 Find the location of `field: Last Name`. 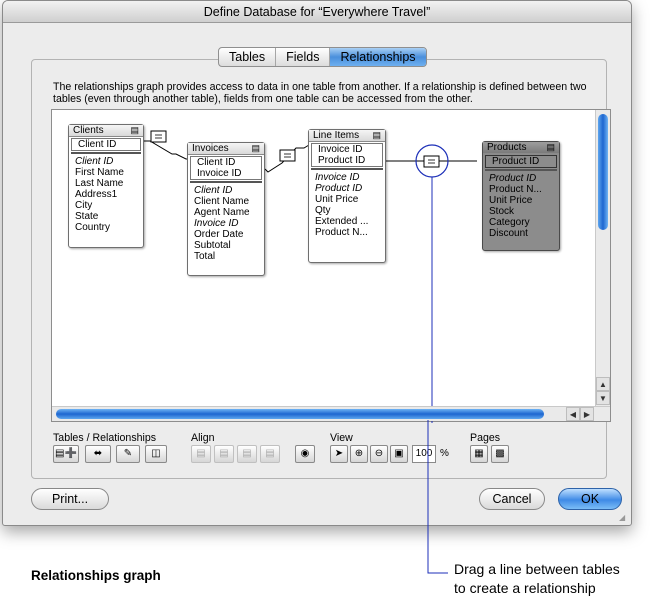

field: Last Name is located at coordinates (106, 183).